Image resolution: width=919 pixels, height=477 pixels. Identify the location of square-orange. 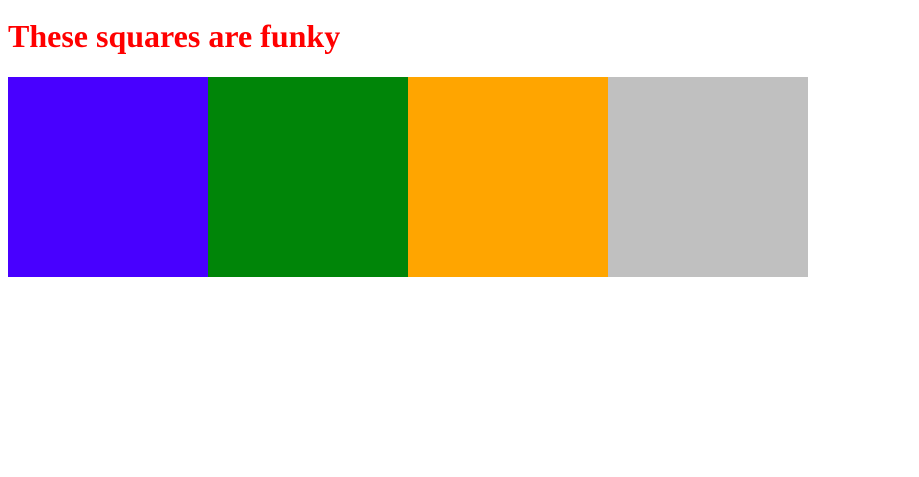
(508, 177).